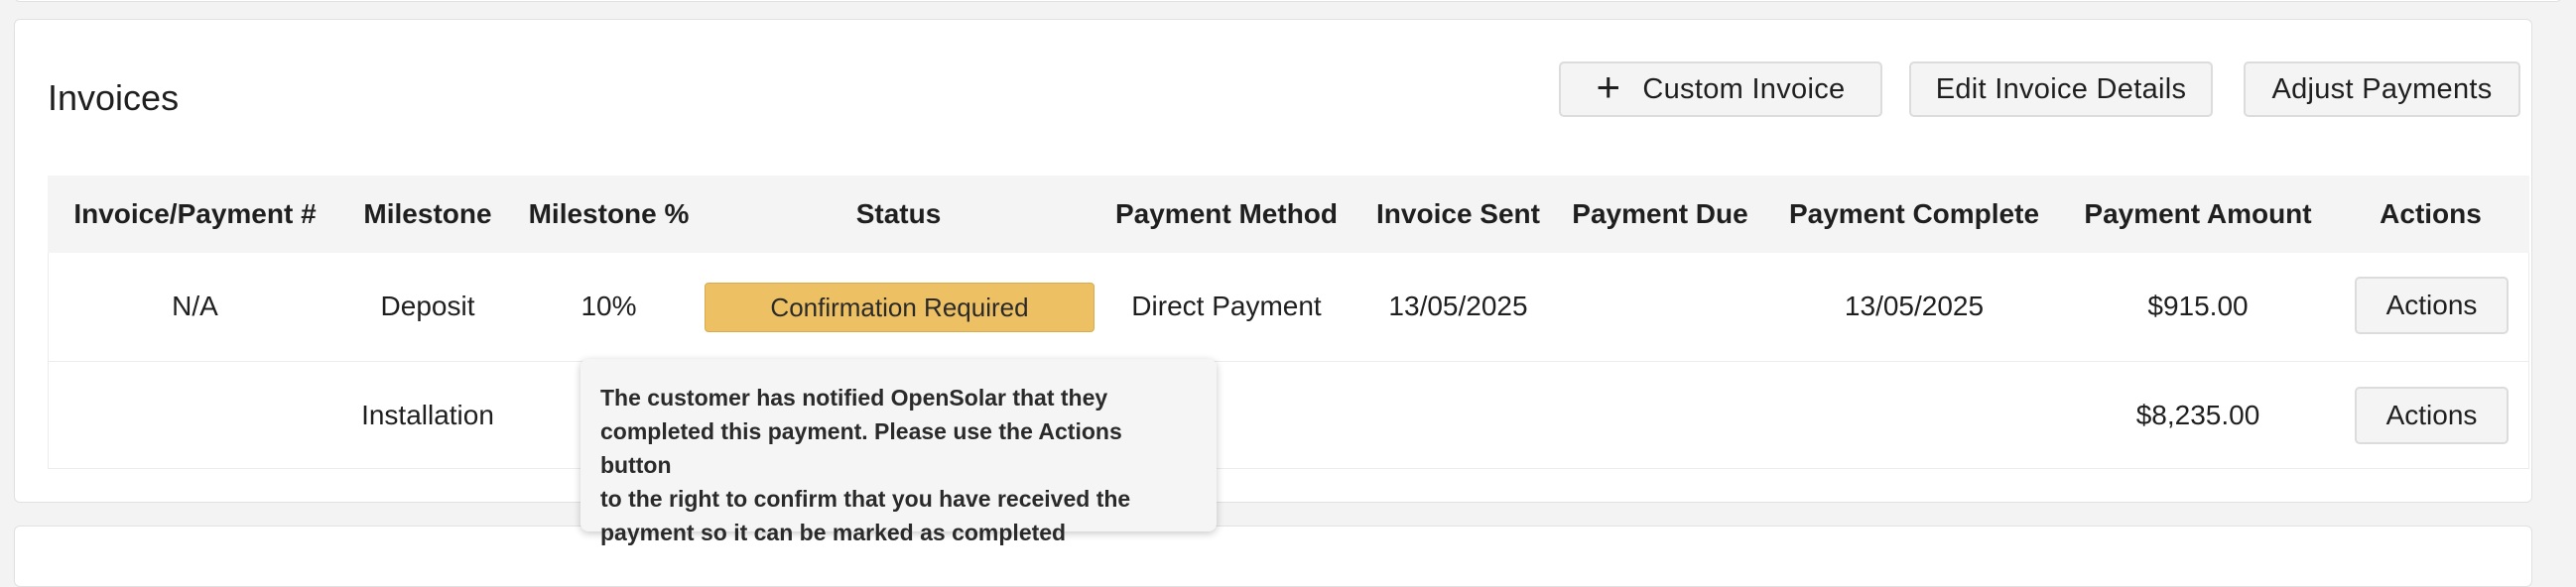 The width and height of the screenshot is (2576, 587). Describe the element at coordinates (1458, 306) in the screenshot. I see `row1-invoice-sent: 13/05/2025` at that location.